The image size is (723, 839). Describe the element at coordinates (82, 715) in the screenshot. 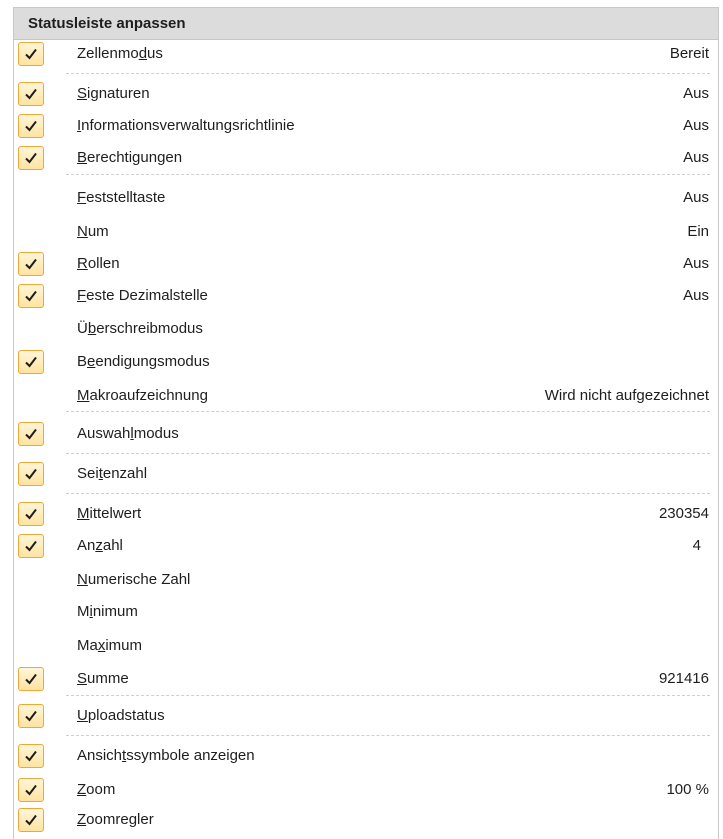

I see `access-key: U` at that location.